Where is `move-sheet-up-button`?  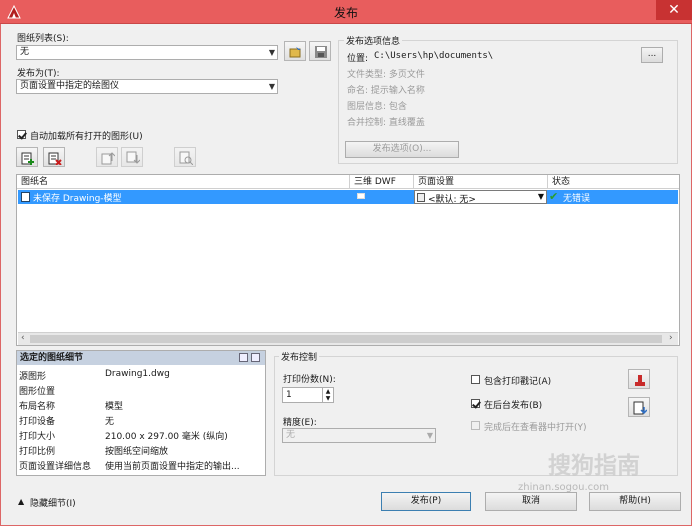
move-sheet-up-button is located at coordinates (107, 157).